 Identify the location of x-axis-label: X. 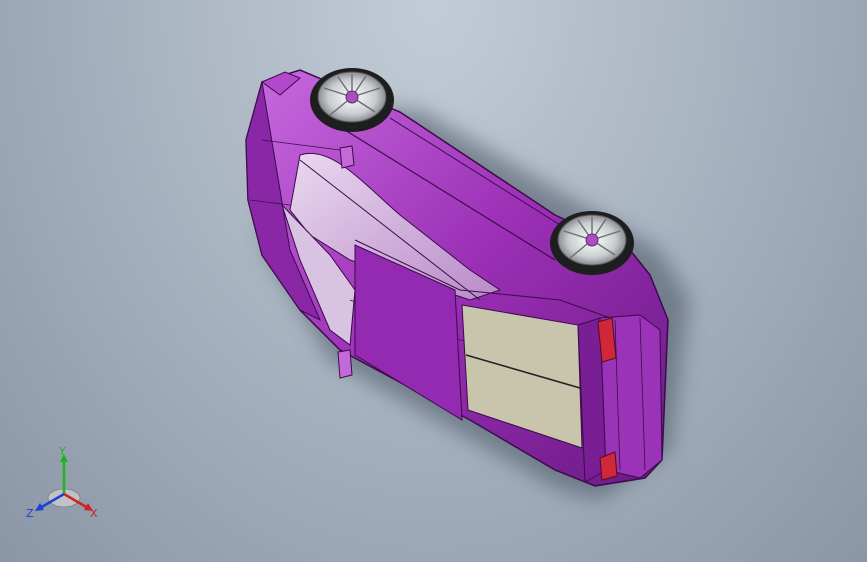
(94, 513).